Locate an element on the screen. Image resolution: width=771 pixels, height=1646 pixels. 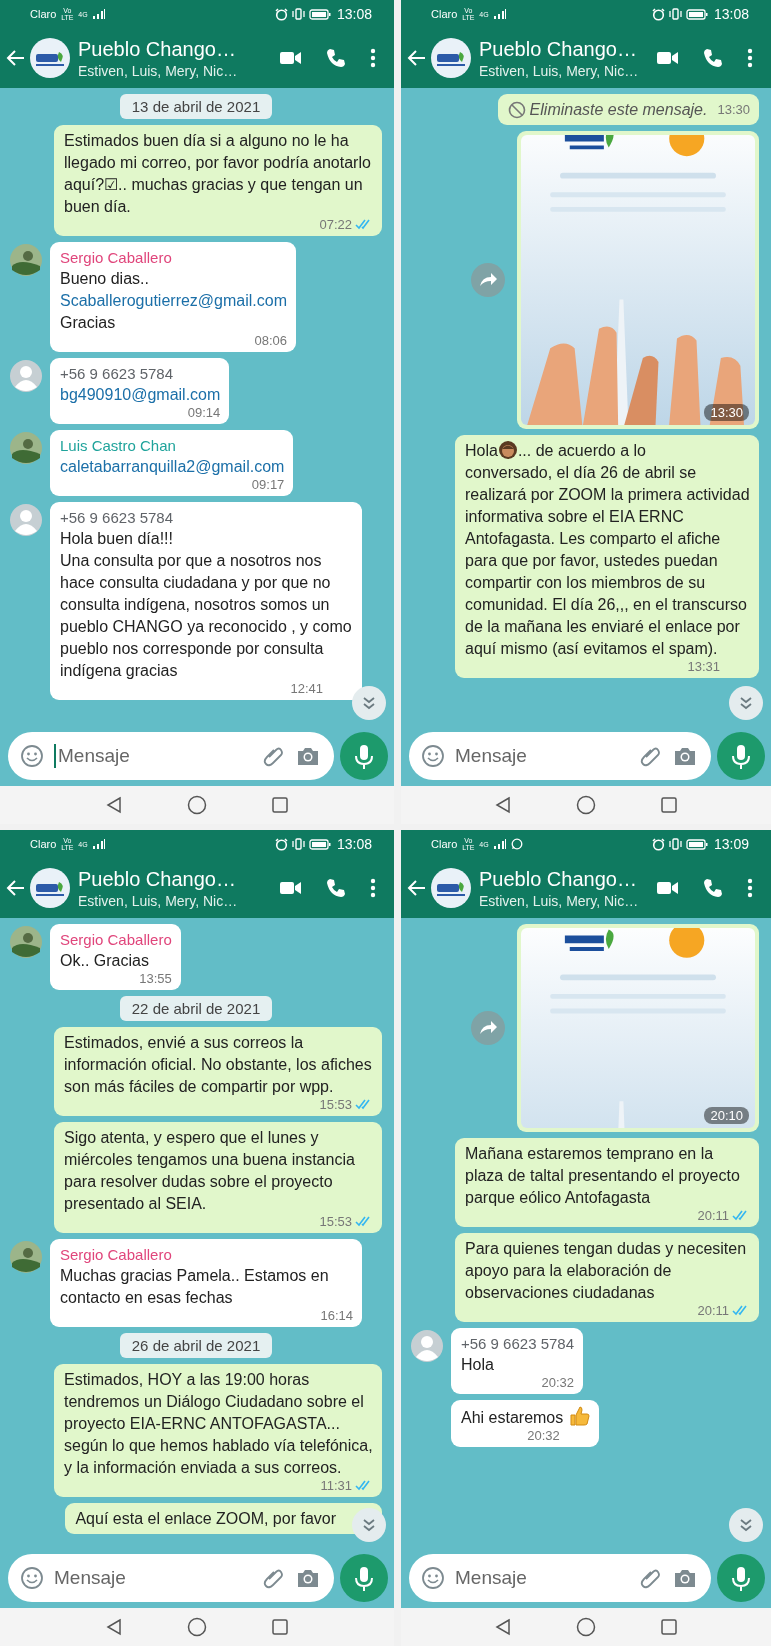
message-text: Muchas gracias Pamela.. Estamos en contacto en esas fechas is located at coordinates (195, 1287).